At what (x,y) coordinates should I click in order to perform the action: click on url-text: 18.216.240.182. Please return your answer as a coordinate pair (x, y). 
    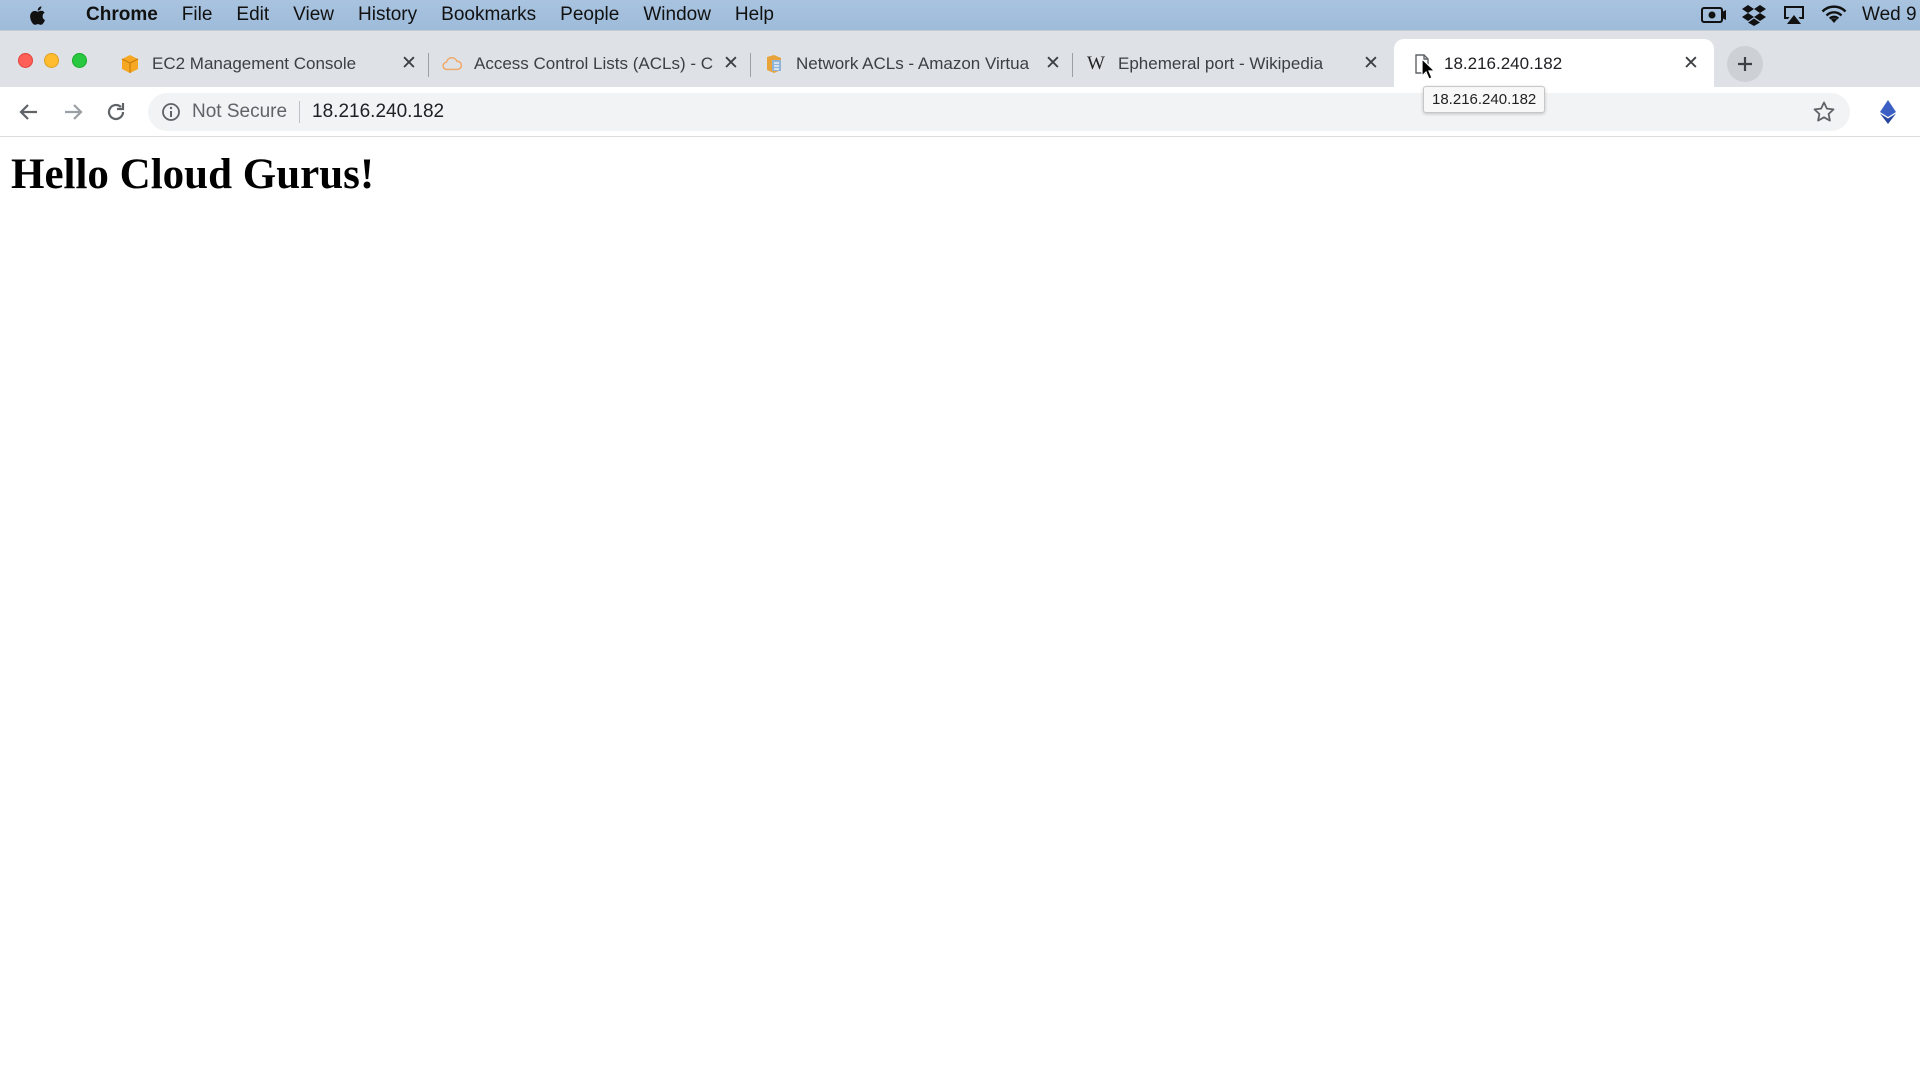
    Looking at the image, I should click on (378, 112).